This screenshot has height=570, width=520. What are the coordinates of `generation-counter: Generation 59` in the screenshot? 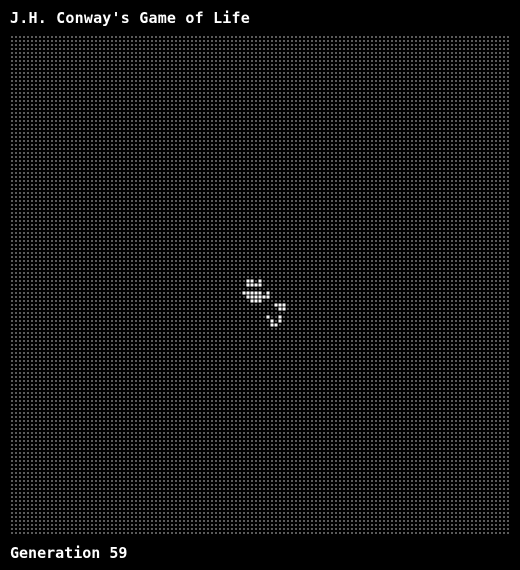 It's located at (69, 553).